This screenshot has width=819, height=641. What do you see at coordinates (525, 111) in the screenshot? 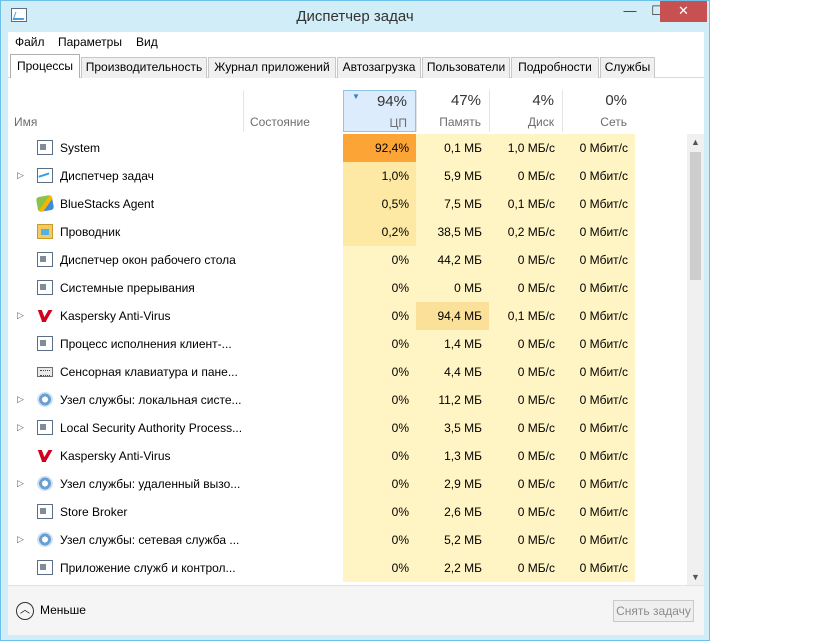
I see `column-header-disk: 4% Диск` at bounding box center [525, 111].